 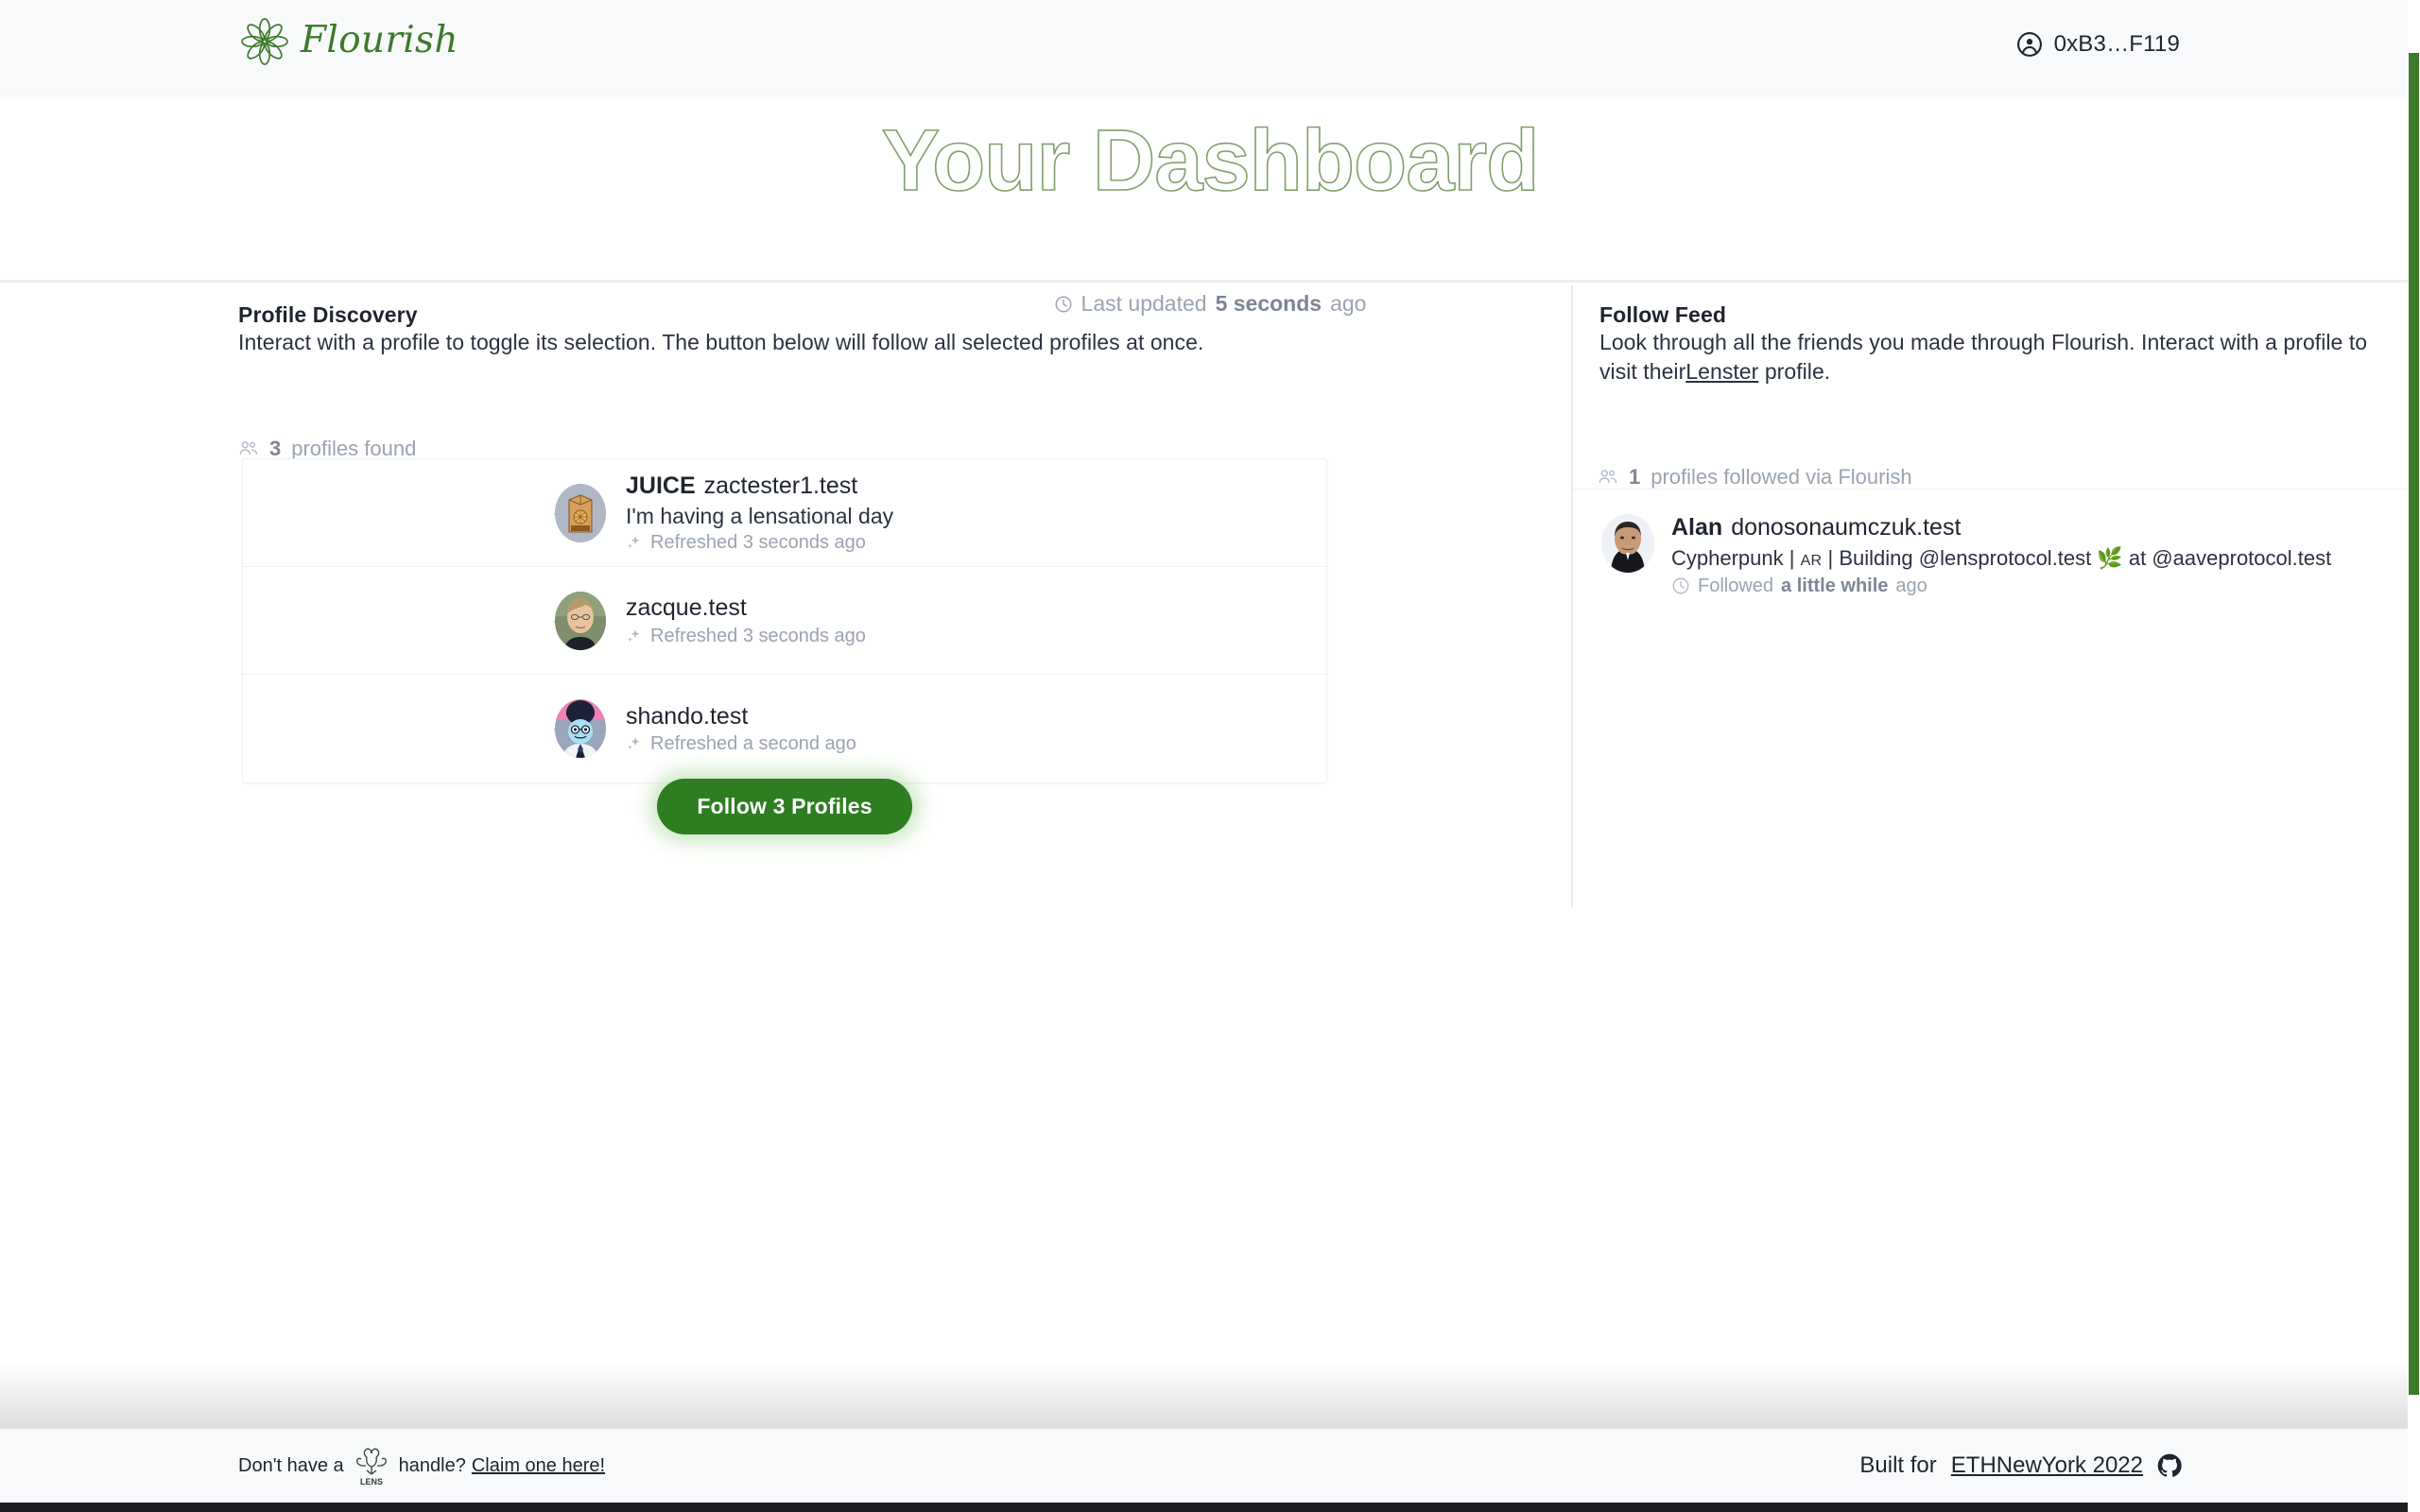 What do you see at coordinates (1635, 477) in the screenshot?
I see `profiles-followed-count: 1` at bounding box center [1635, 477].